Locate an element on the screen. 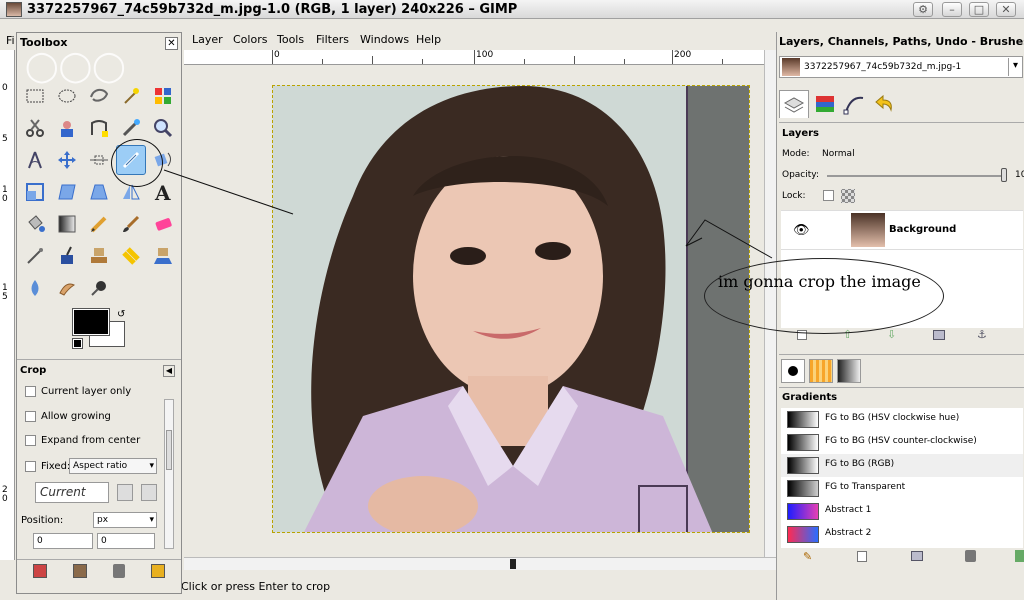 The width and height of the screenshot is (1024, 600). annotation-text: im gonna crop the image is located at coordinates (819, 281).